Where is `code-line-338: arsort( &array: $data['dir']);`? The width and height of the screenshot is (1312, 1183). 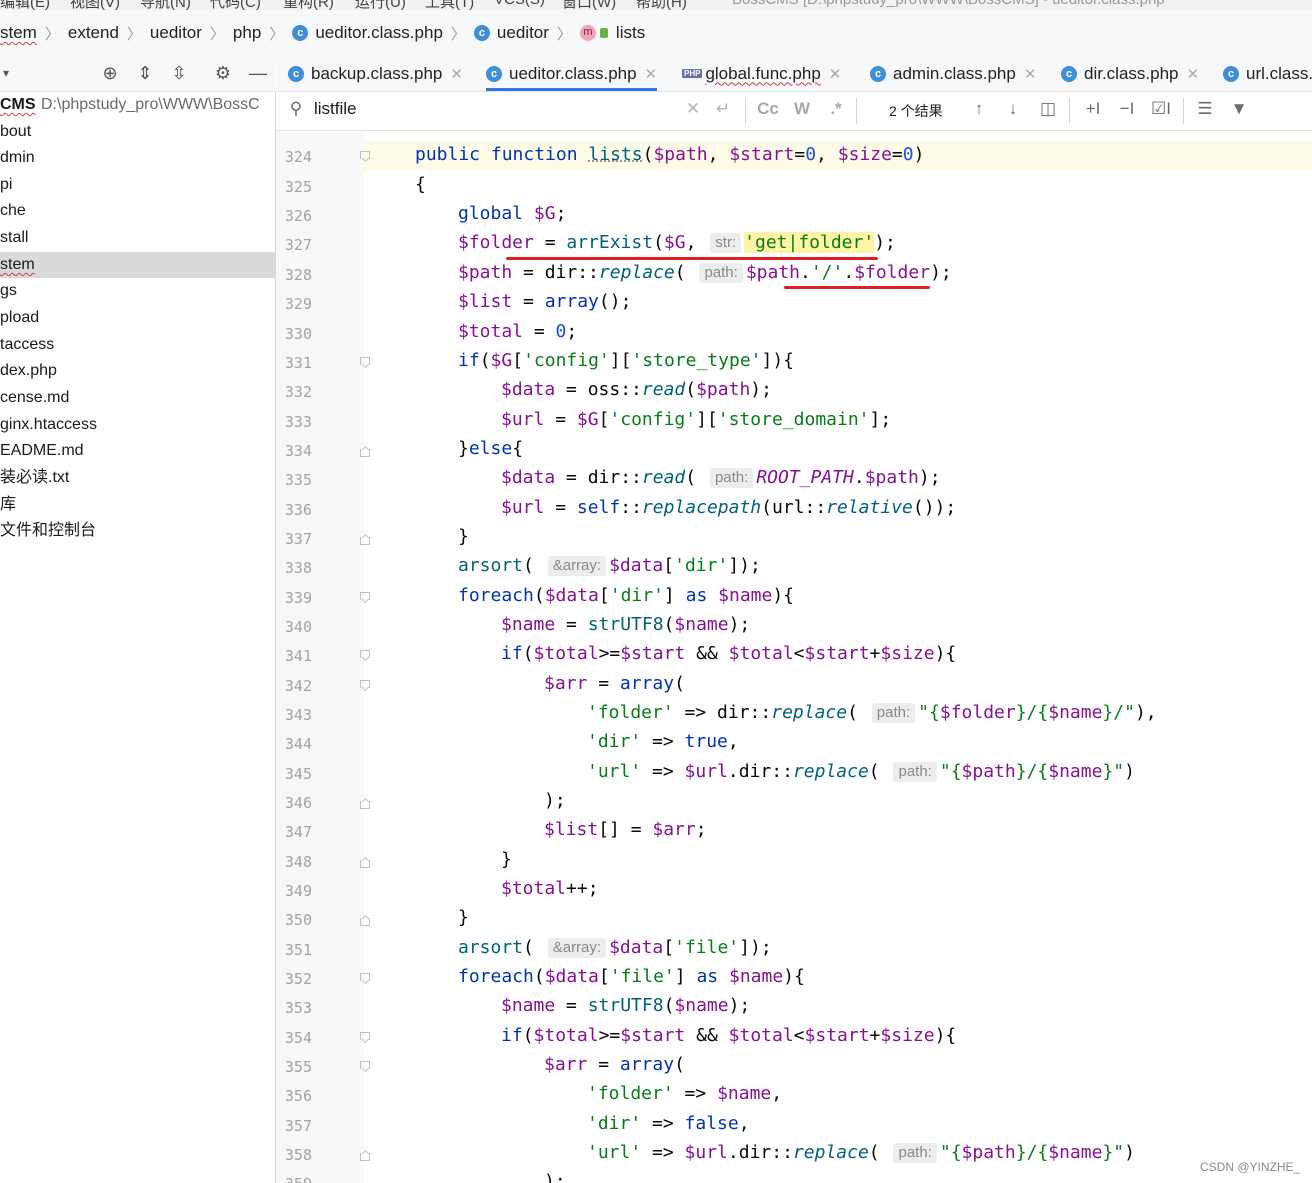
code-line-338: arsort( &array: $data['dir']); is located at coordinates (609, 565).